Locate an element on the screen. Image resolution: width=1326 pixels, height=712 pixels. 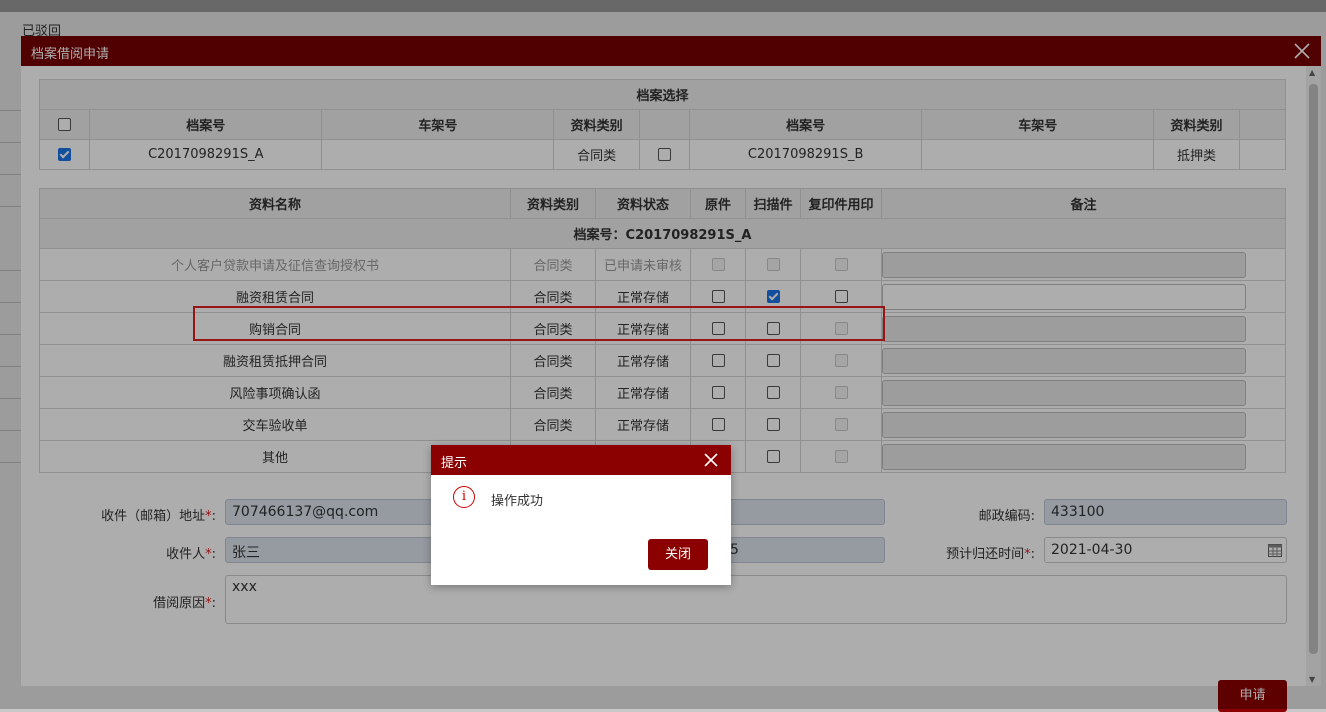
notice-dialog: 提示 i 操作成功 关闭 is located at coordinates (581, 515).